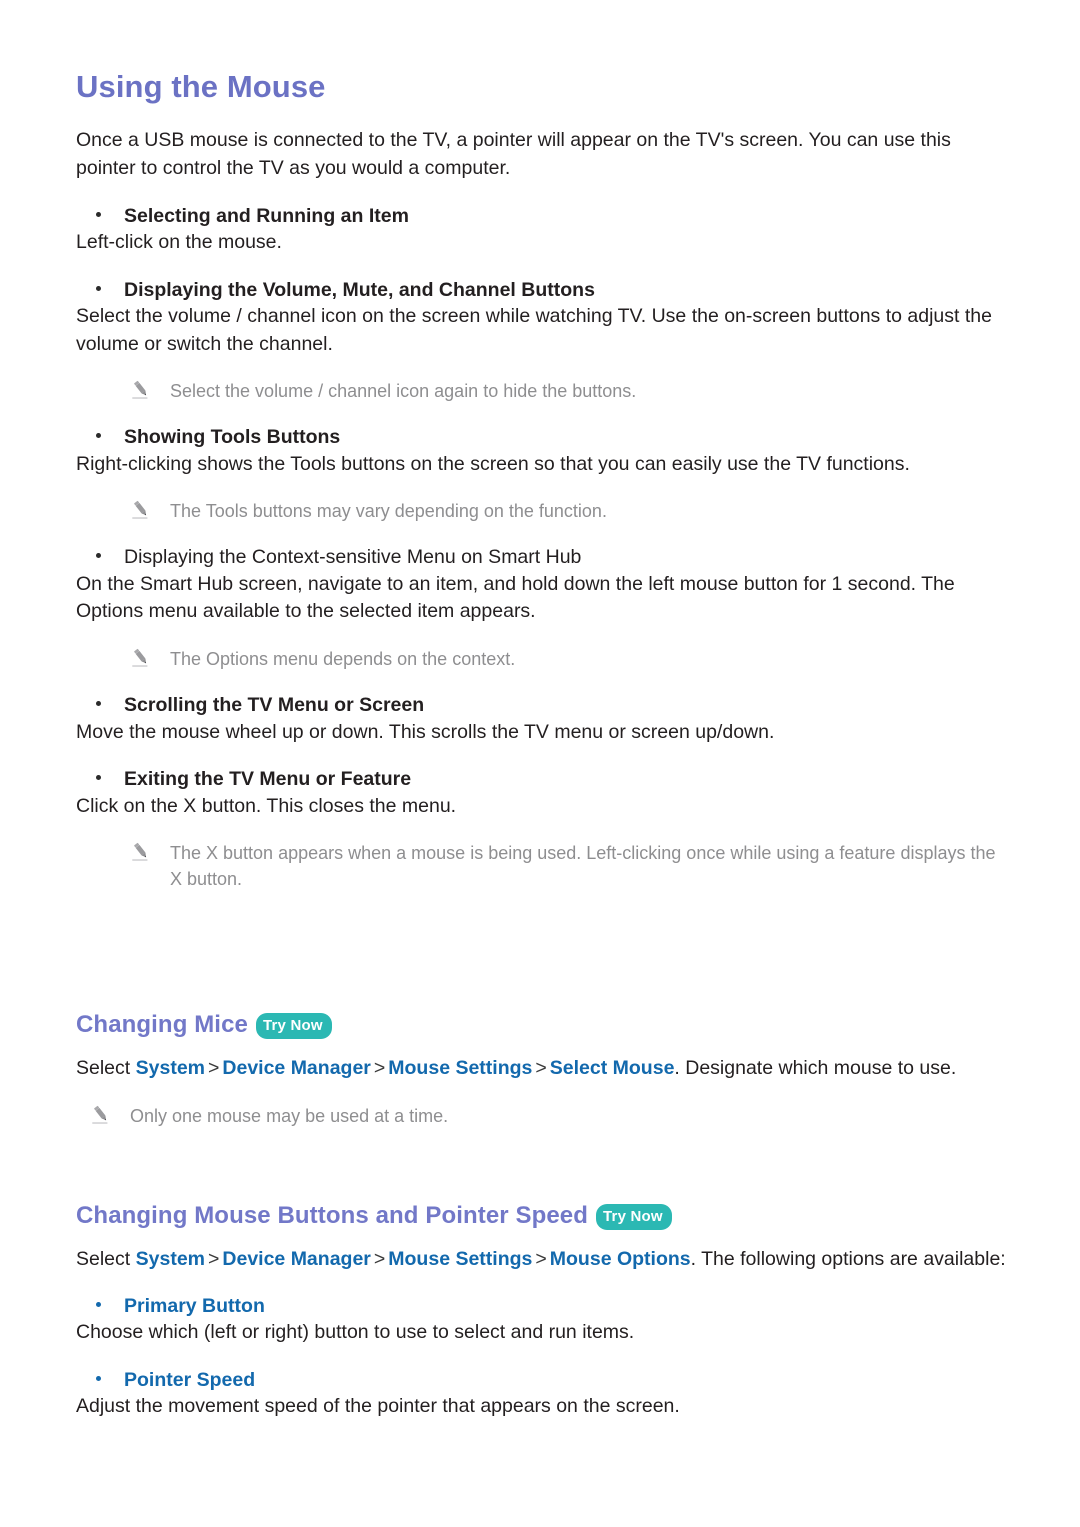 This screenshot has width=1080, height=1527. I want to click on list-item: Selecting and Running an Item, so click(542, 216).